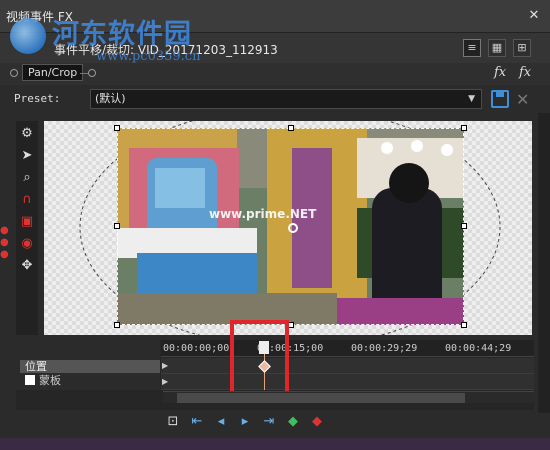 Image resolution: width=550 pixels, height=450 pixels. Describe the element at coordinates (321, 398) in the screenshot. I see `timeline-scroll-thumb` at that location.